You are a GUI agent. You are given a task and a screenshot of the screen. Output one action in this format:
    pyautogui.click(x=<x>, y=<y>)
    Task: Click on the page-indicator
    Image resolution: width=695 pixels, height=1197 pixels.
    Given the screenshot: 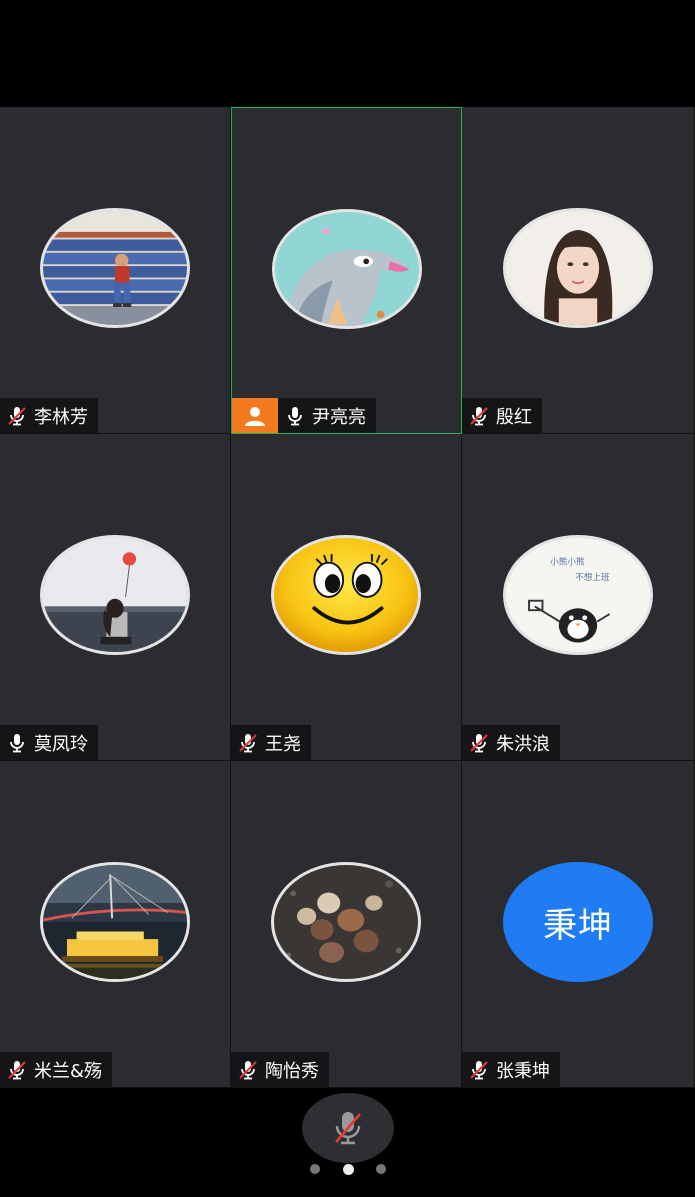 What is the action you would take?
    pyautogui.click(x=348, y=1169)
    